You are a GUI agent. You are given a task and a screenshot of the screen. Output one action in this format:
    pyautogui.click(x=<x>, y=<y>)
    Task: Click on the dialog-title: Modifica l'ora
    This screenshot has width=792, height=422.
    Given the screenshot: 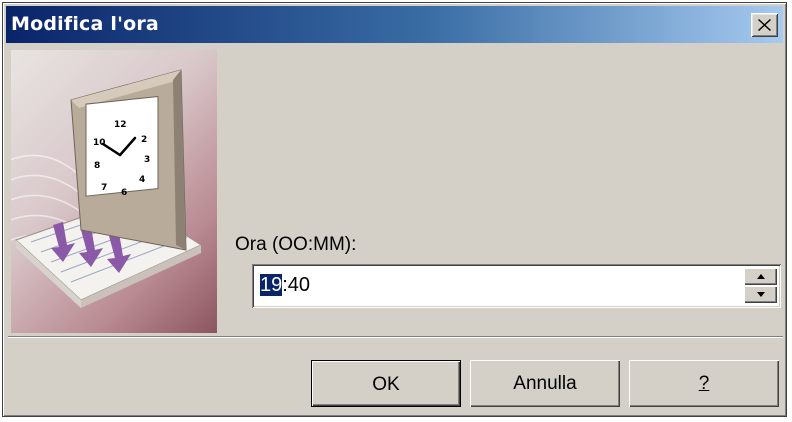 What is the action you would take?
    pyautogui.click(x=85, y=24)
    